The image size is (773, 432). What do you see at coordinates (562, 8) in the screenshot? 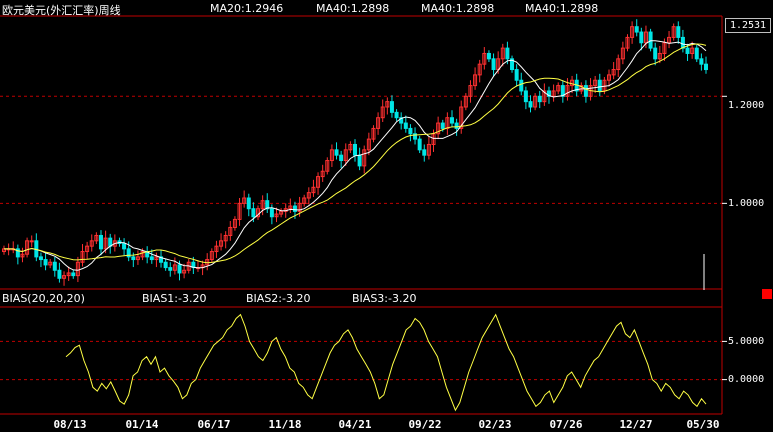
I see `ma4-label: MA40:1.2898` at bounding box center [562, 8].